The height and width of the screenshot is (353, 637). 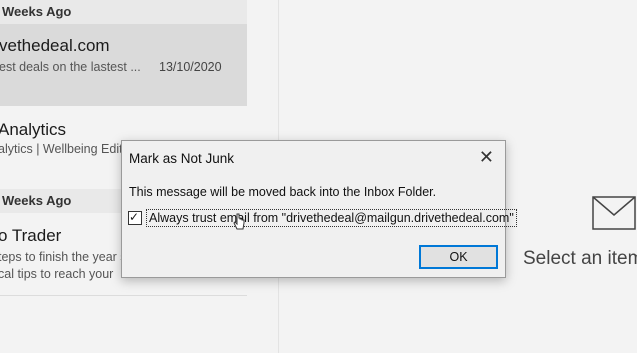 I want to click on check-icon: ✓, so click(x=134, y=217).